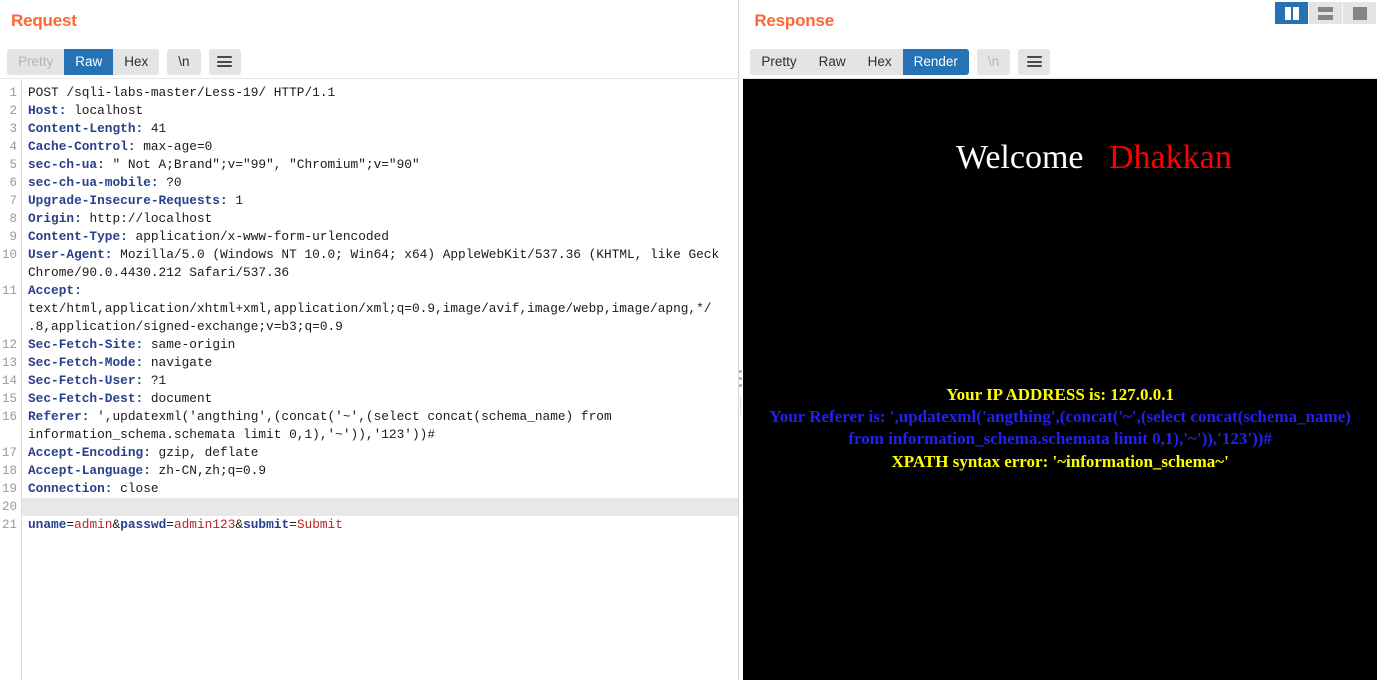 This screenshot has height=680, width=1377. What do you see at coordinates (383, 147) in the screenshot?
I see `request-header-line: Cache-Control: max-age=0` at bounding box center [383, 147].